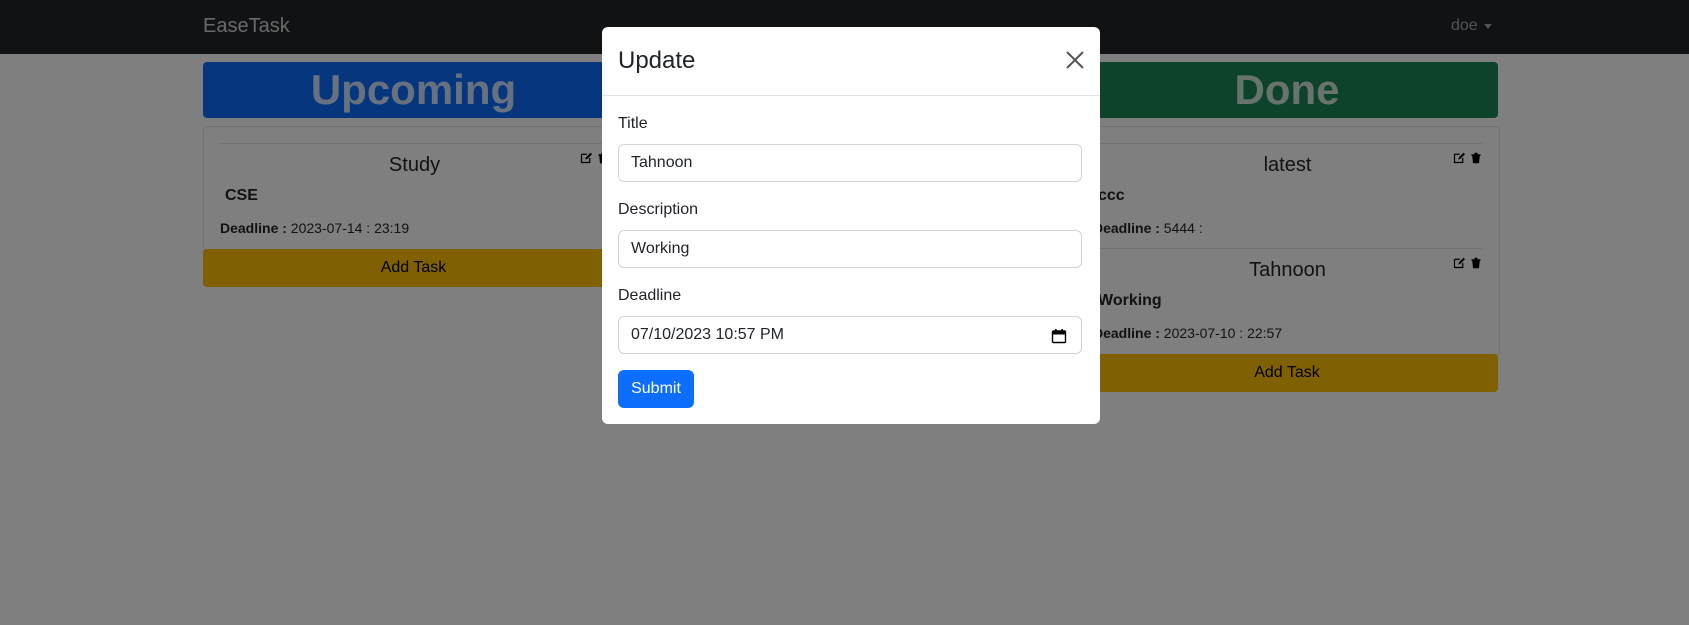 The width and height of the screenshot is (1689, 625). Describe the element at coordinates (658, 209) in the screenshot. I see `description-label: Description` at that location.